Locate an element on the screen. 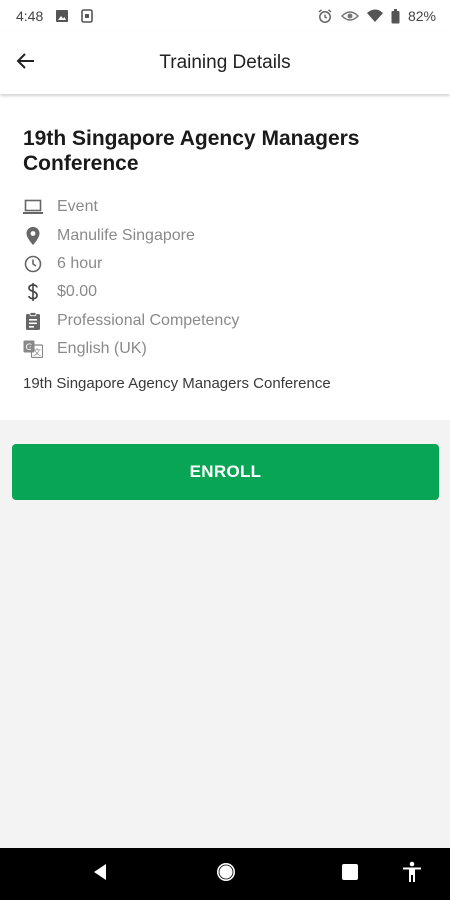 The width and height of the screenshot is (450, 900). status-bar: 4:48 82% is located at coordinates (225, 16).